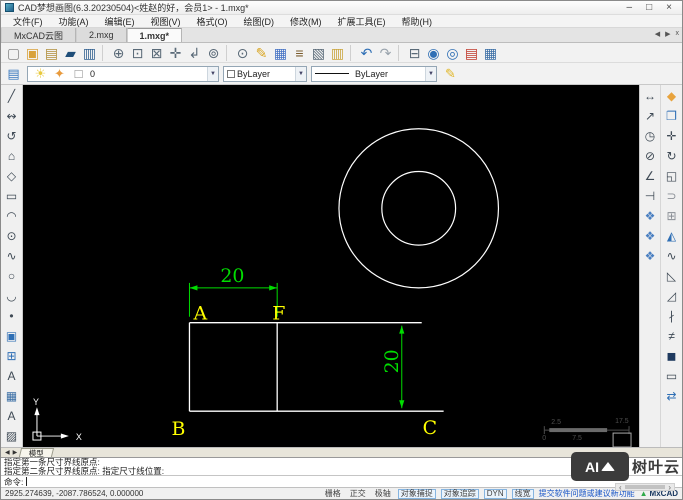  What do you see at coordinates (495, 493) in the screenshot?
I see `toggle-DYN: DYN` at bounding box center [495, 493].